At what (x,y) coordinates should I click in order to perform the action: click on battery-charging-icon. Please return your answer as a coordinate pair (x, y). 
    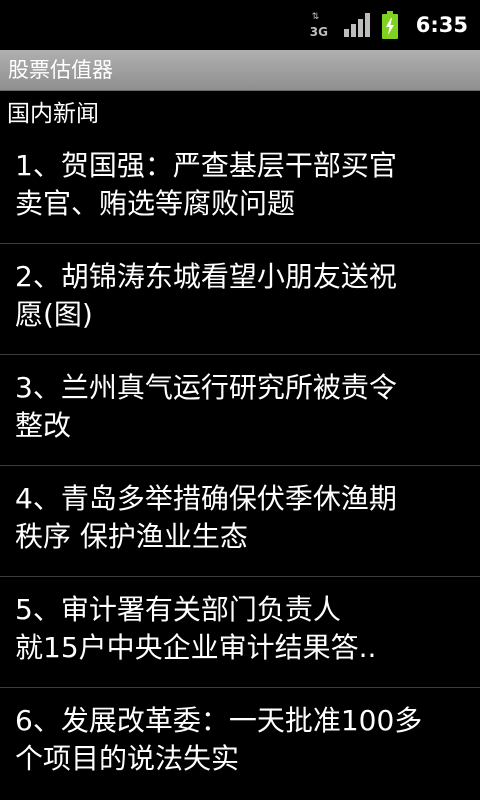
    Looking at the image, I should click on (389, 25).